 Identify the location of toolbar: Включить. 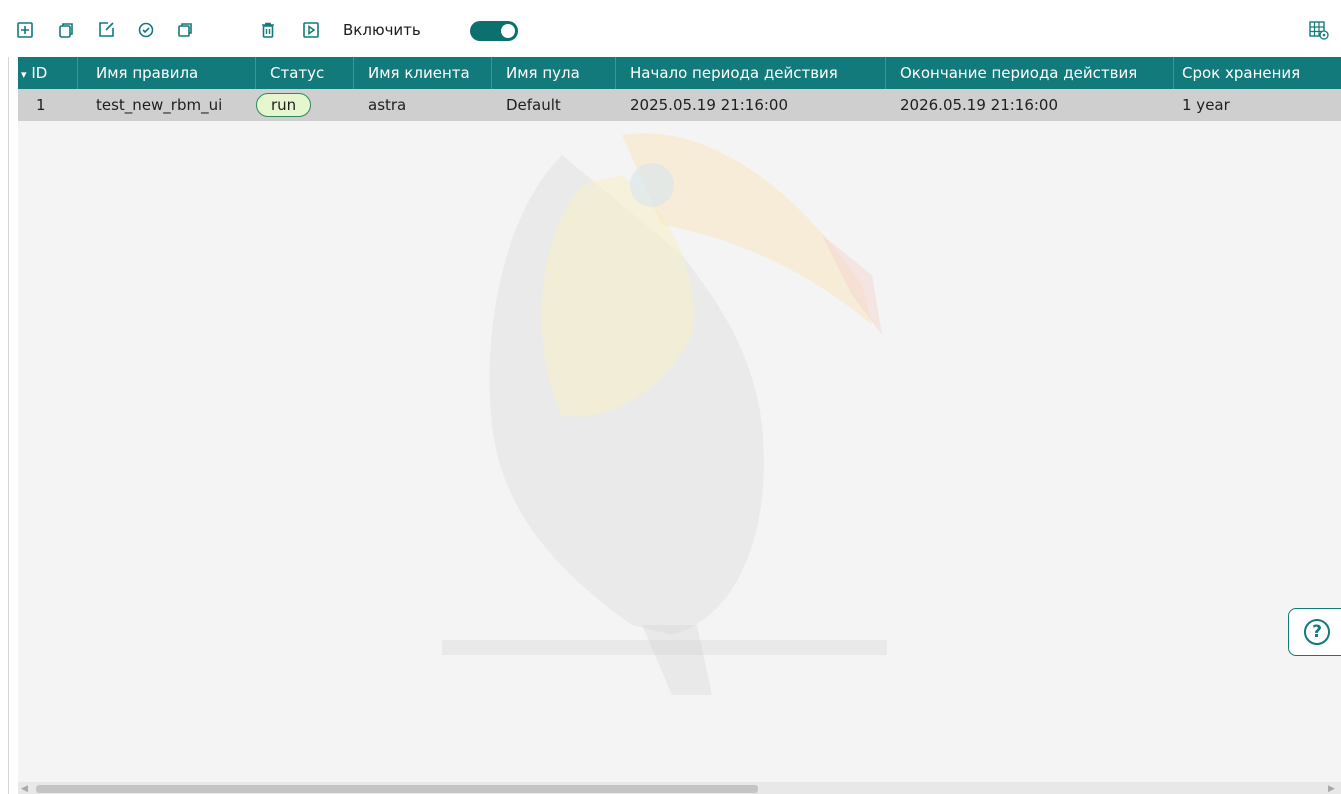
(670, 29).